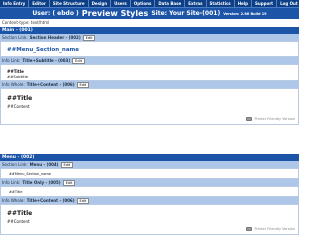 The width and height of the screenshot is (320, 240). What do you see at coordinates (100, 3) in the screenshot?
I see `nav-design: Design` at bounding box center [100, 3].